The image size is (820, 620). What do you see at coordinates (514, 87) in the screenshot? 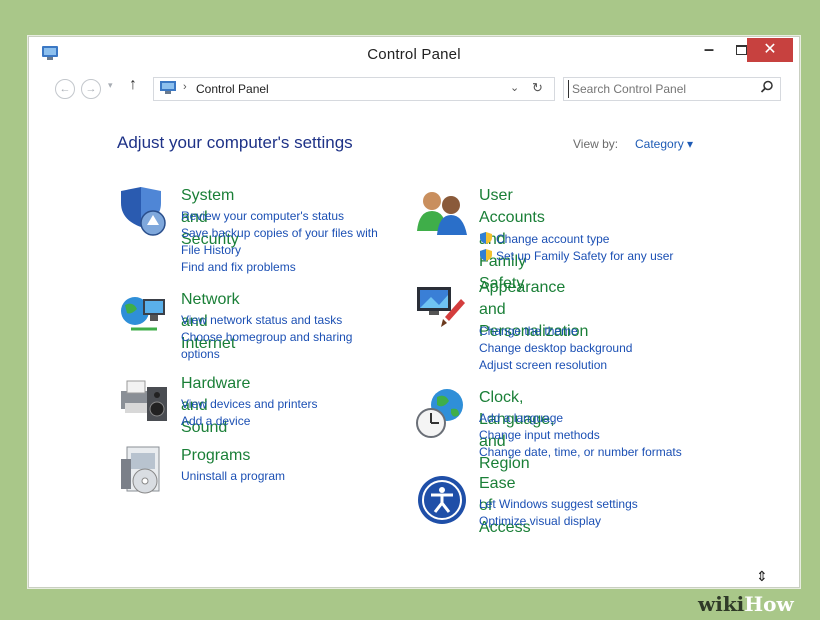
I see `address-dropdown-icon: ⌄` at bounding box center [514, 87].